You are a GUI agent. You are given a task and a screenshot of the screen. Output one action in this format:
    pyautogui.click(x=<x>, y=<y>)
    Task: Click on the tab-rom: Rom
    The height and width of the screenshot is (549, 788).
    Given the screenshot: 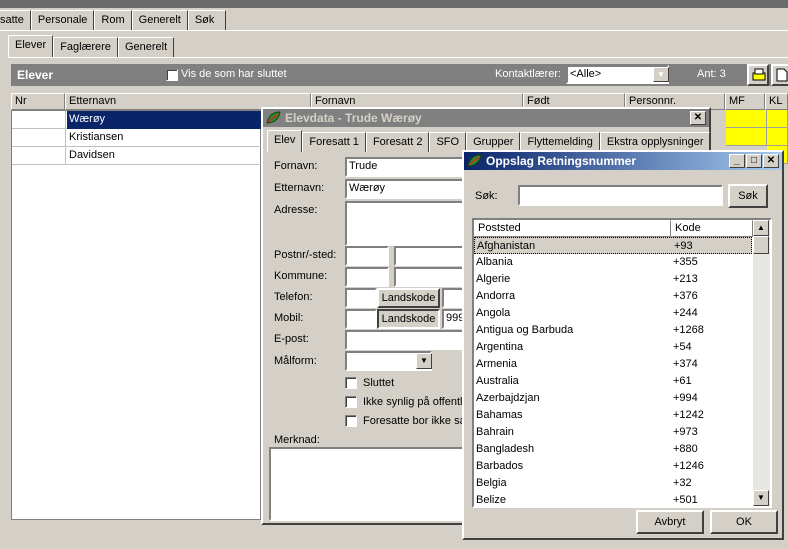 What is the action you would take?
    pyautogui.click(x=113, y=20)
    